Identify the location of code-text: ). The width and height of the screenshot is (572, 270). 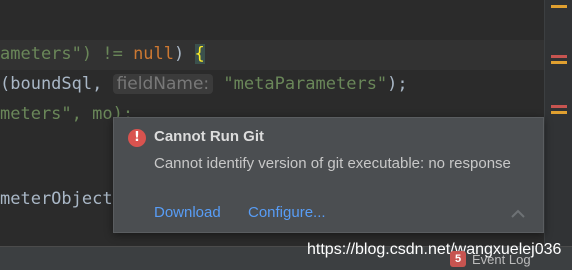
(184, 54).